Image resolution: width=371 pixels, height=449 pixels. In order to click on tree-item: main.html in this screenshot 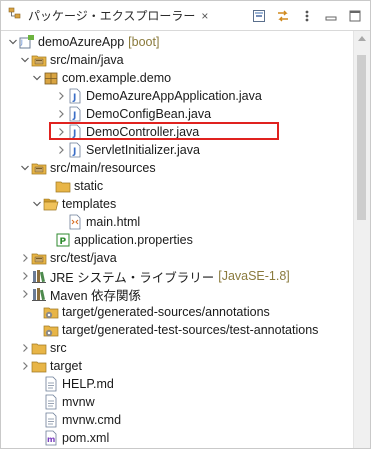, I will do `click(97, 222)`.